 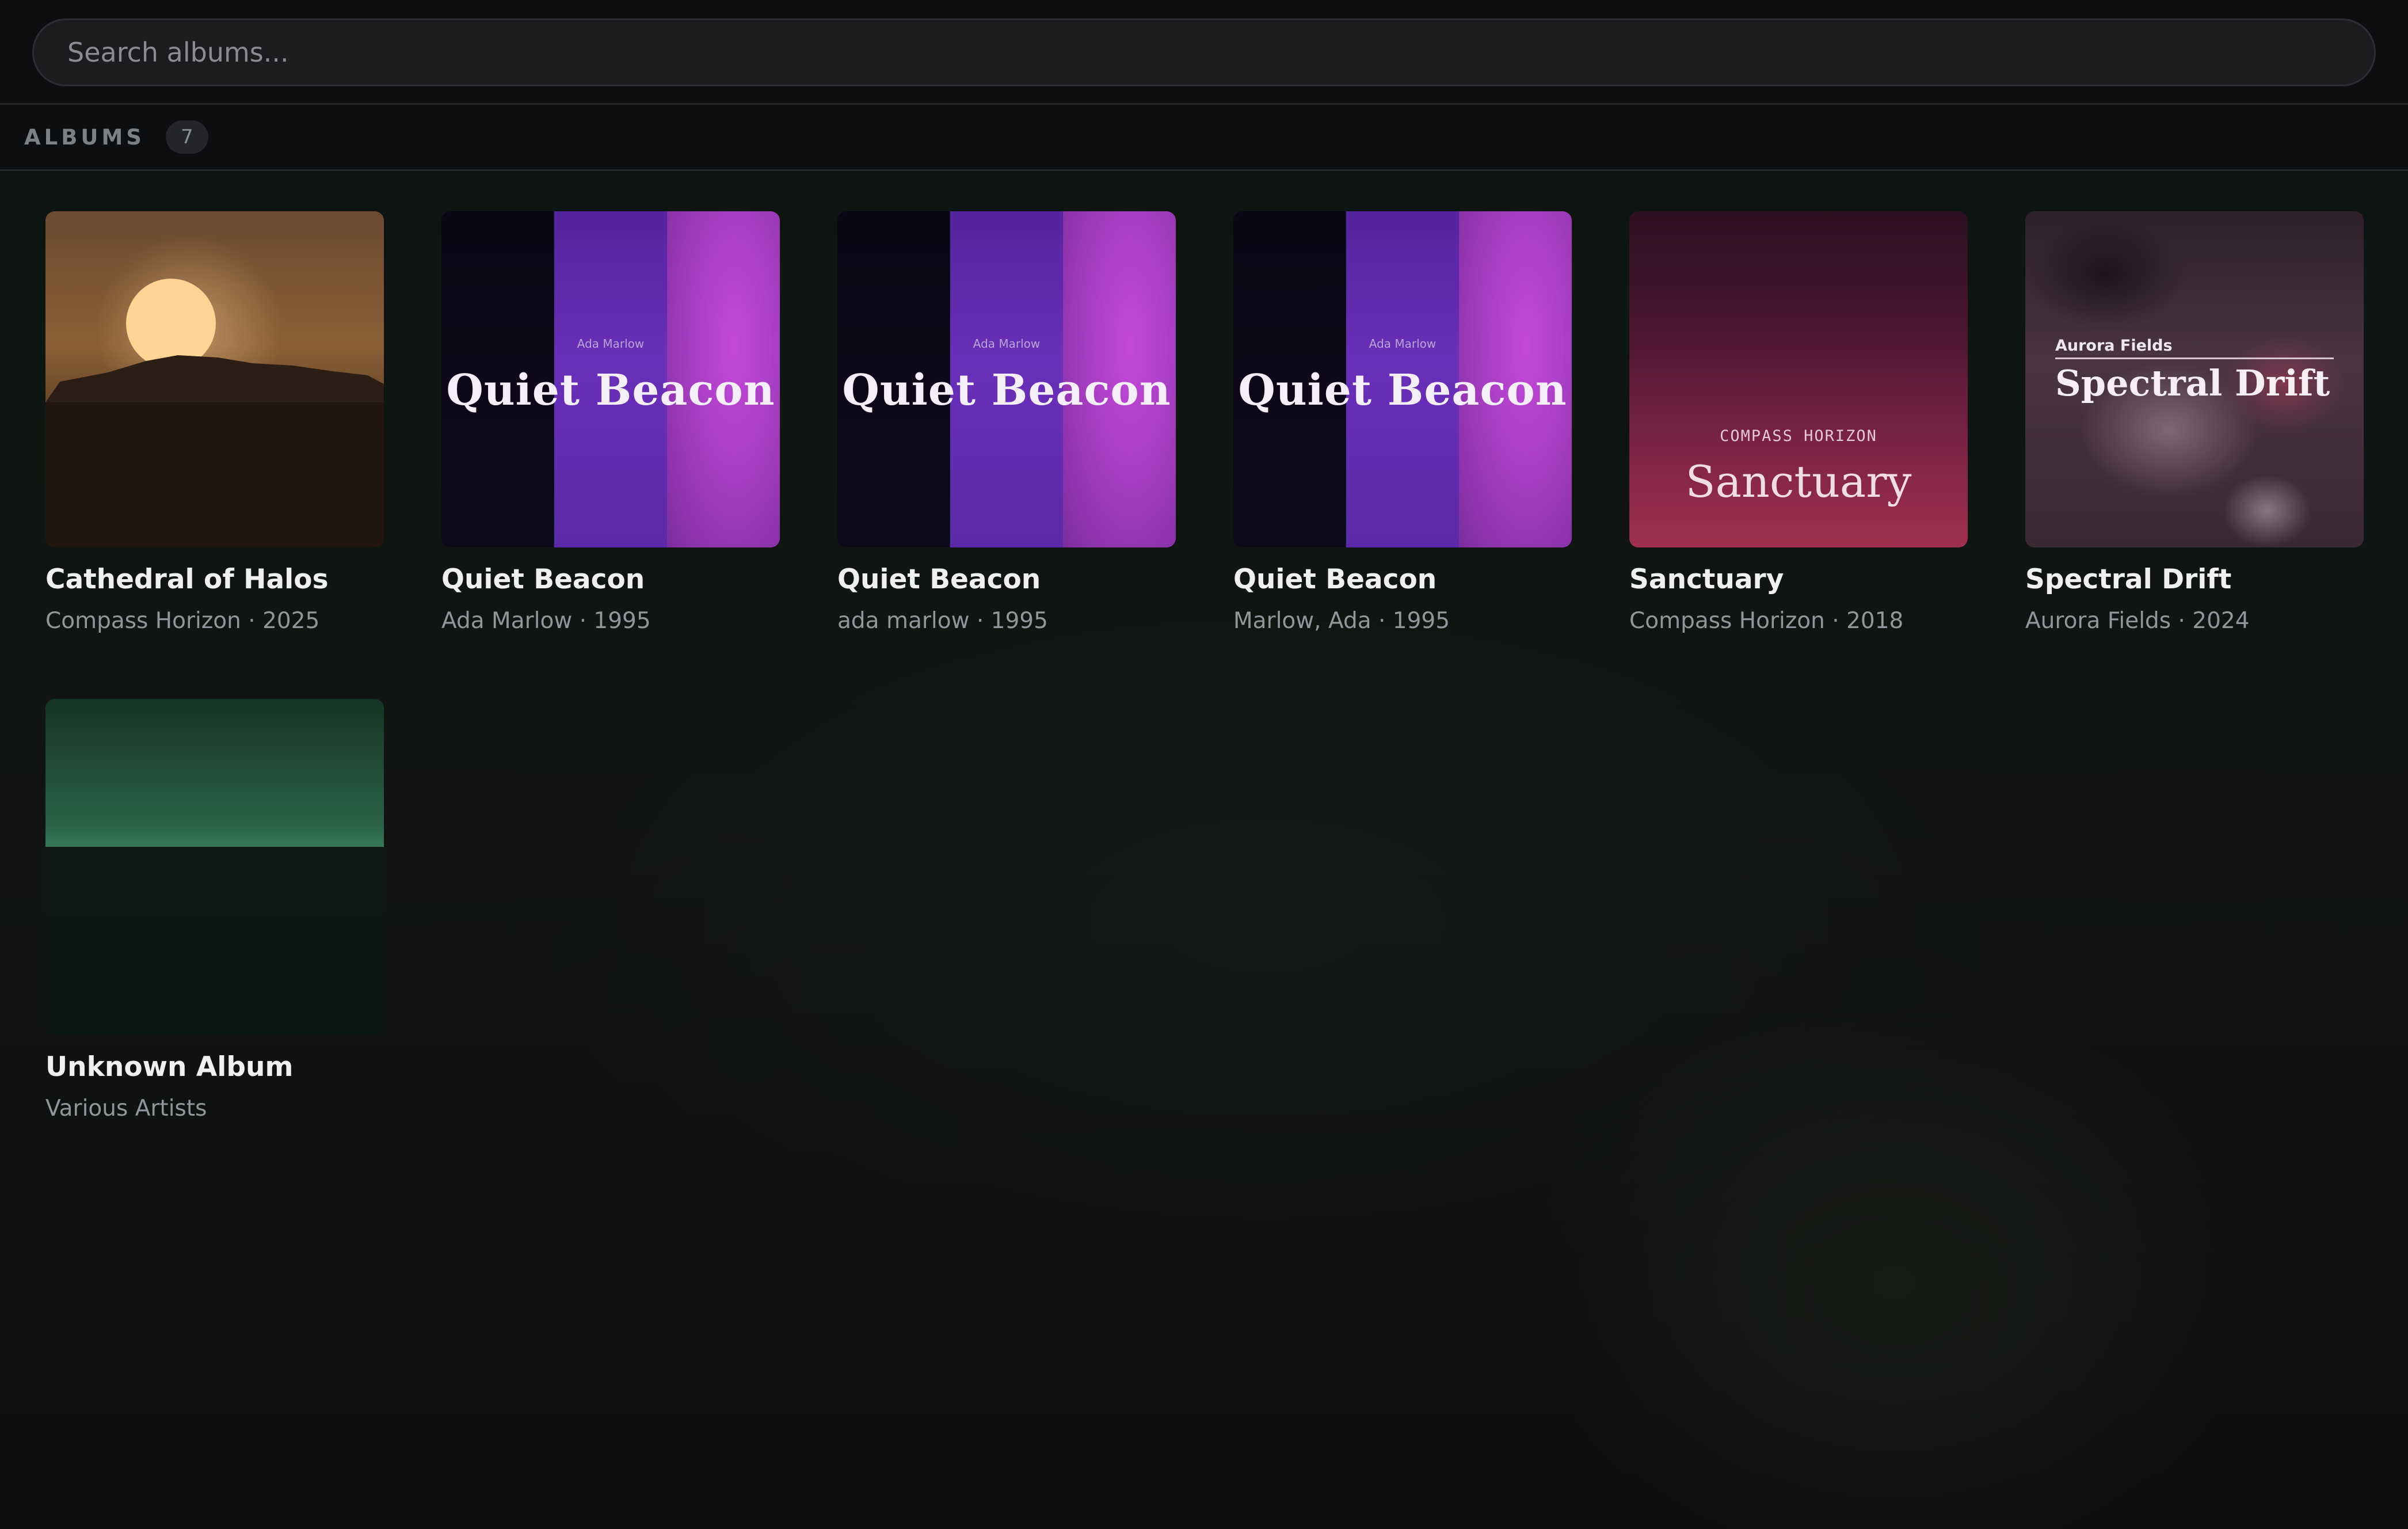 I want to click on cover-divider, so click(x=2194, y=358).